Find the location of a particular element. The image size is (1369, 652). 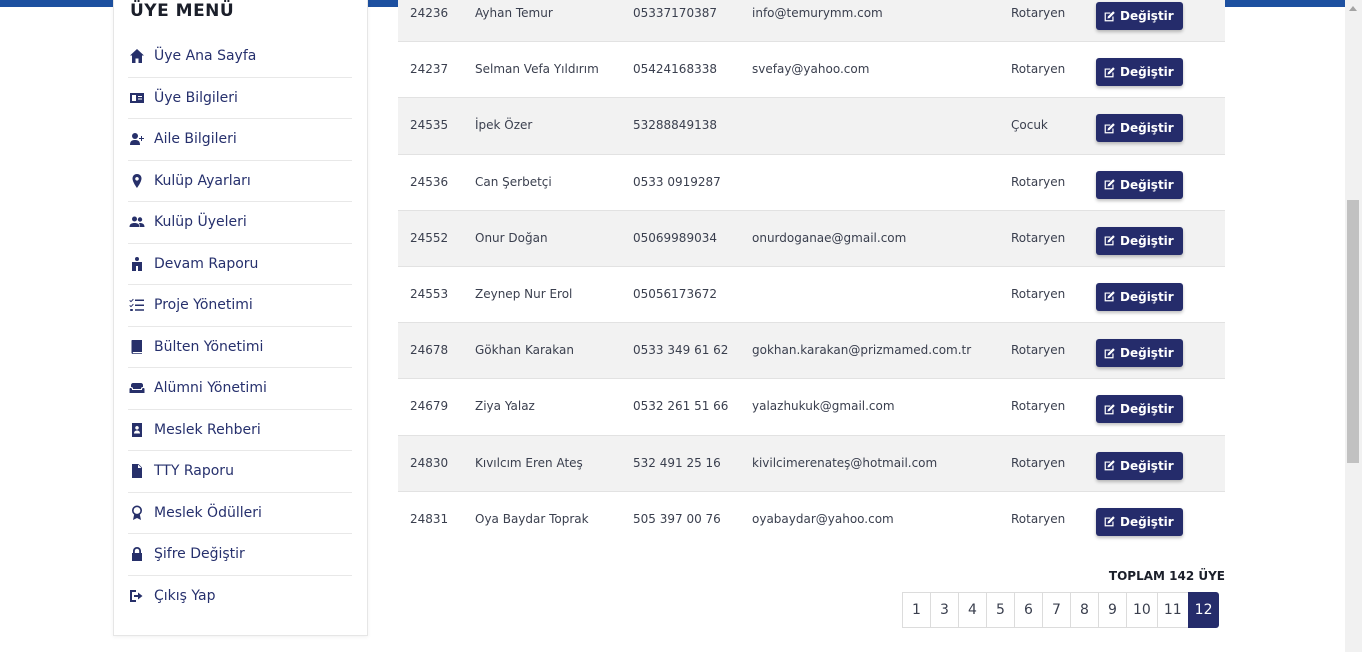

address-book-icon is located at coordinates (137, 430).